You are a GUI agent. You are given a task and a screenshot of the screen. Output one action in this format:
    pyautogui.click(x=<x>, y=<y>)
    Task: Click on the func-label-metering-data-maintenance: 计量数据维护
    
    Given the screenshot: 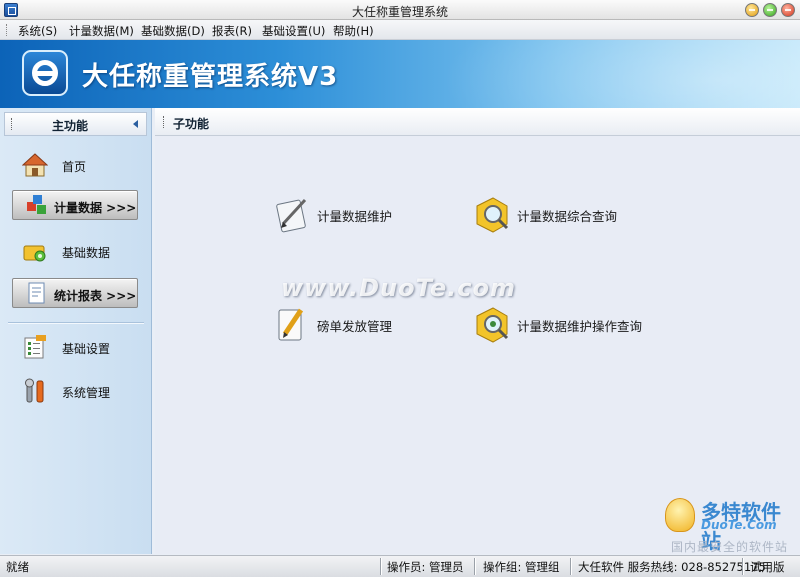 What is the action you would take?
    pyautogui.click(x=355, y=216)
    